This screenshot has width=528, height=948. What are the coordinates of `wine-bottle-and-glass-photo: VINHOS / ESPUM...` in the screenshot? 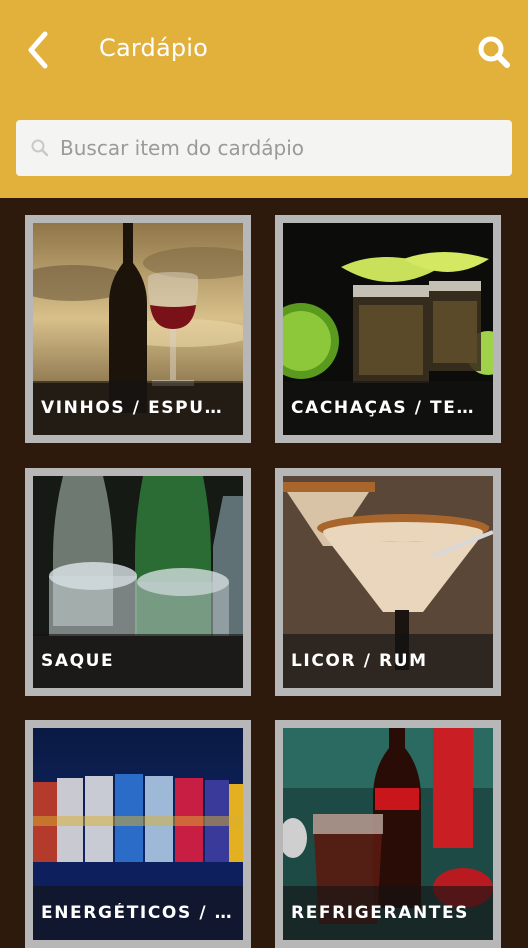 It's located at (138, 329).